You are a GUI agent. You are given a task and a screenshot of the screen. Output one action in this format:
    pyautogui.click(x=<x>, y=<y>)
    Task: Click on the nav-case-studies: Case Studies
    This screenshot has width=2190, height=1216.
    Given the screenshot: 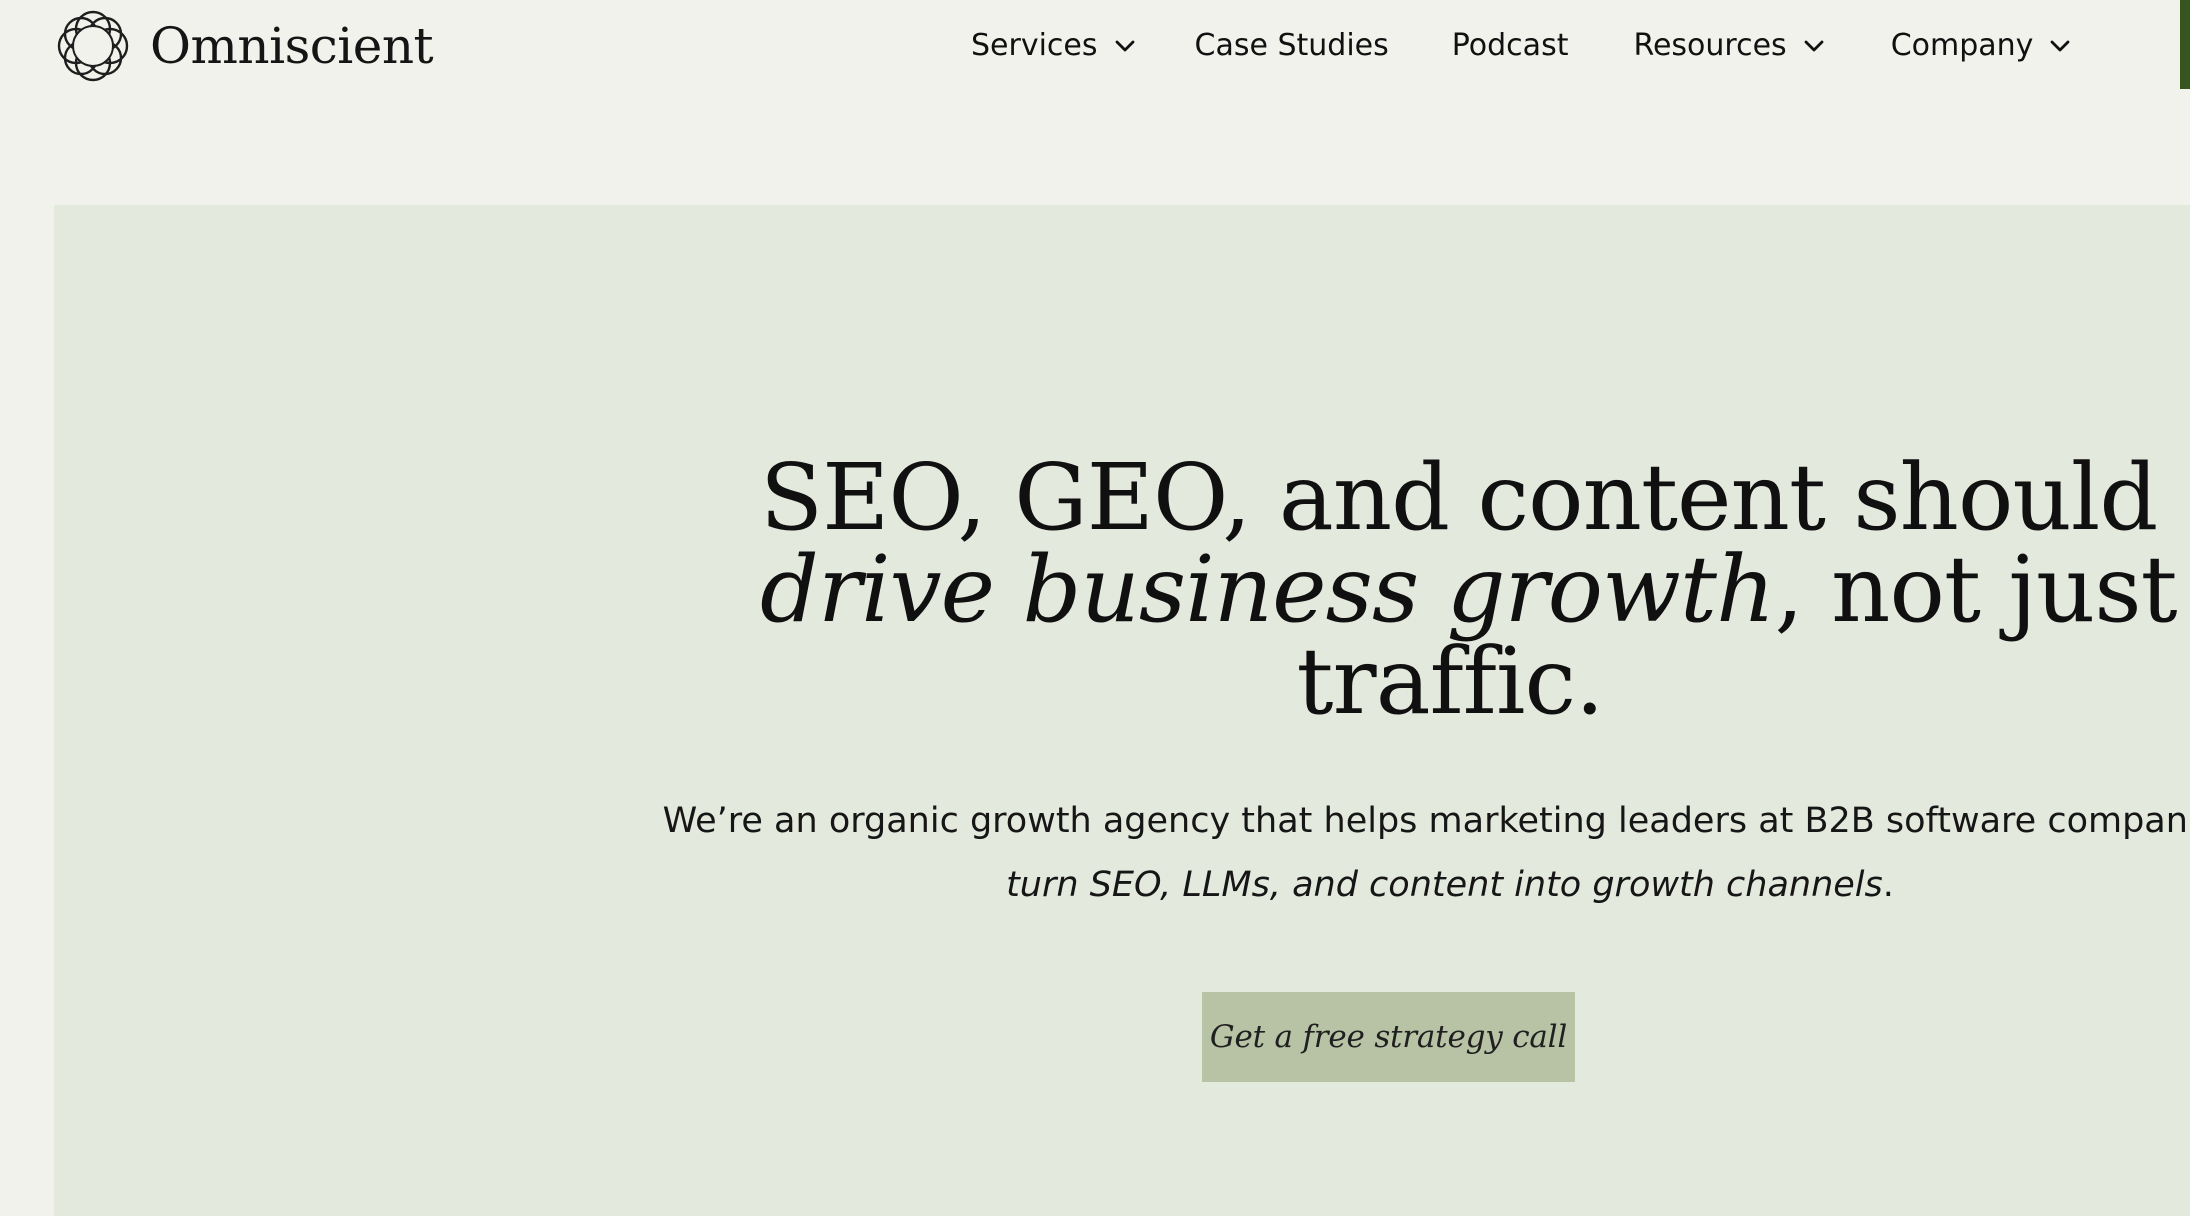 What is the action you would take?
    pyautogui.click(x=1292, y=46)
    